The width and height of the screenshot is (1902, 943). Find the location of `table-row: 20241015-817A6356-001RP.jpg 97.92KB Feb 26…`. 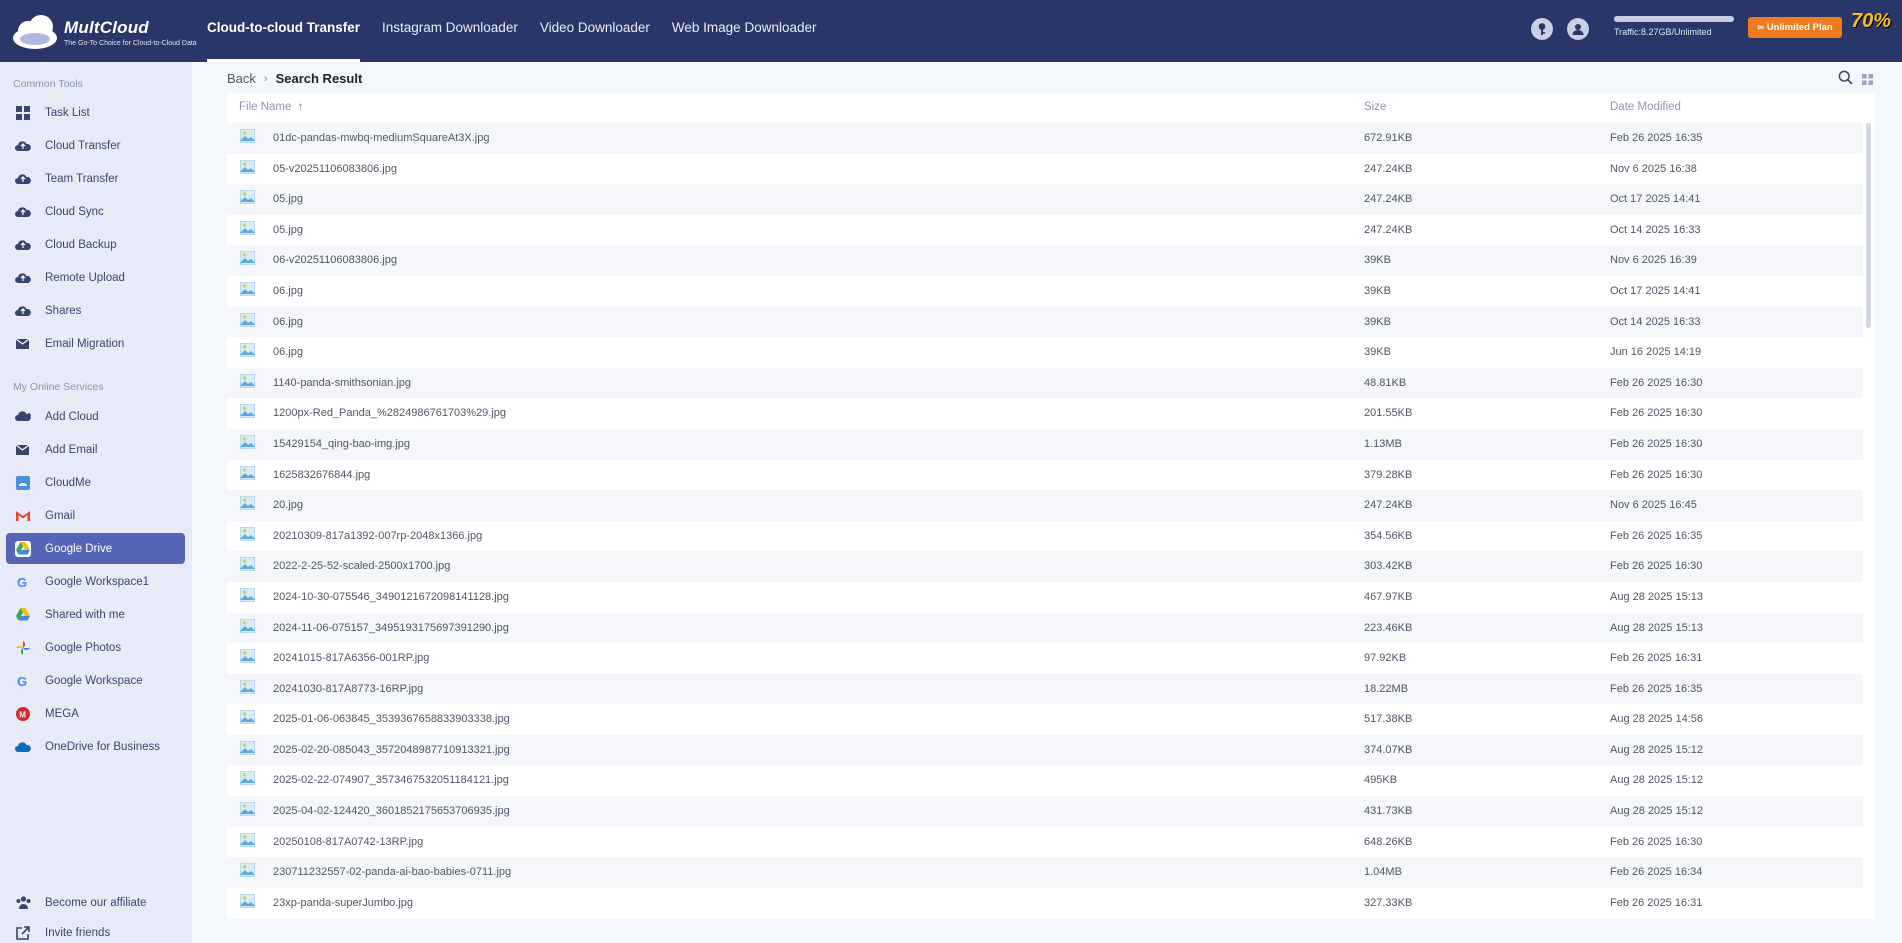

table-row: 20241015-817A6356-001RP.jpg 97.92KB Feb 26… is located at coordinates (1045, 658).